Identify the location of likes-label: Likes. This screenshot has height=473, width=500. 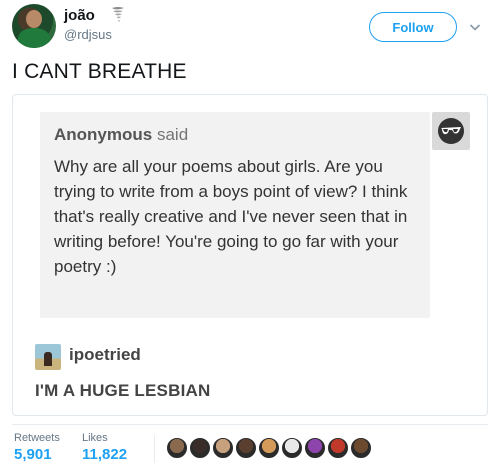
(95, 438).